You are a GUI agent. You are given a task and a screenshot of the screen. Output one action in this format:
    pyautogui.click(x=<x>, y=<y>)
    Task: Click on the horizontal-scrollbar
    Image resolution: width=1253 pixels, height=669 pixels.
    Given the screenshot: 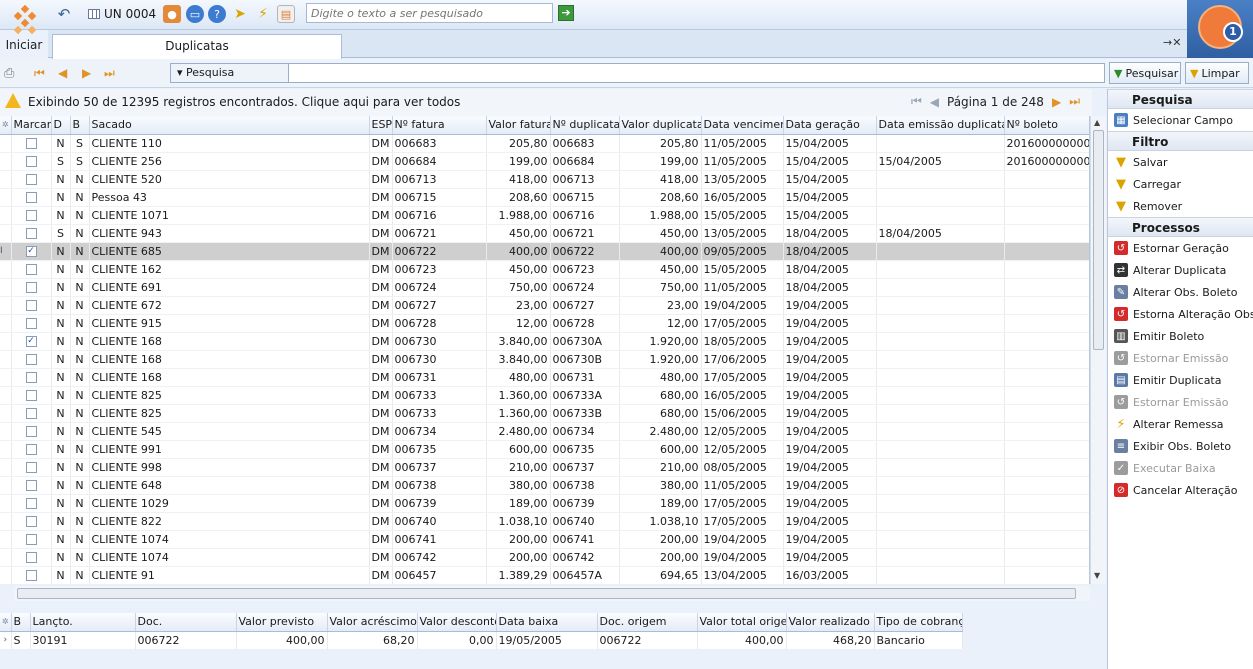 What is the action you would take?
    pyautogui.click(x=552, y=593)
    